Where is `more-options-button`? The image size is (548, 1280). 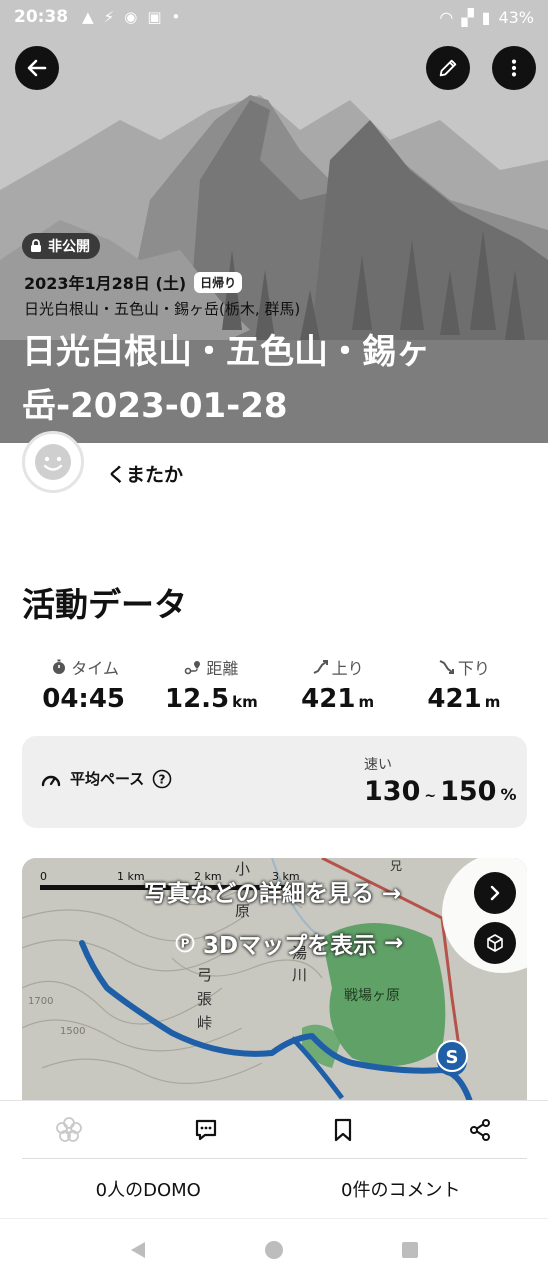
more-options-button is located at coordinates (514, 68).